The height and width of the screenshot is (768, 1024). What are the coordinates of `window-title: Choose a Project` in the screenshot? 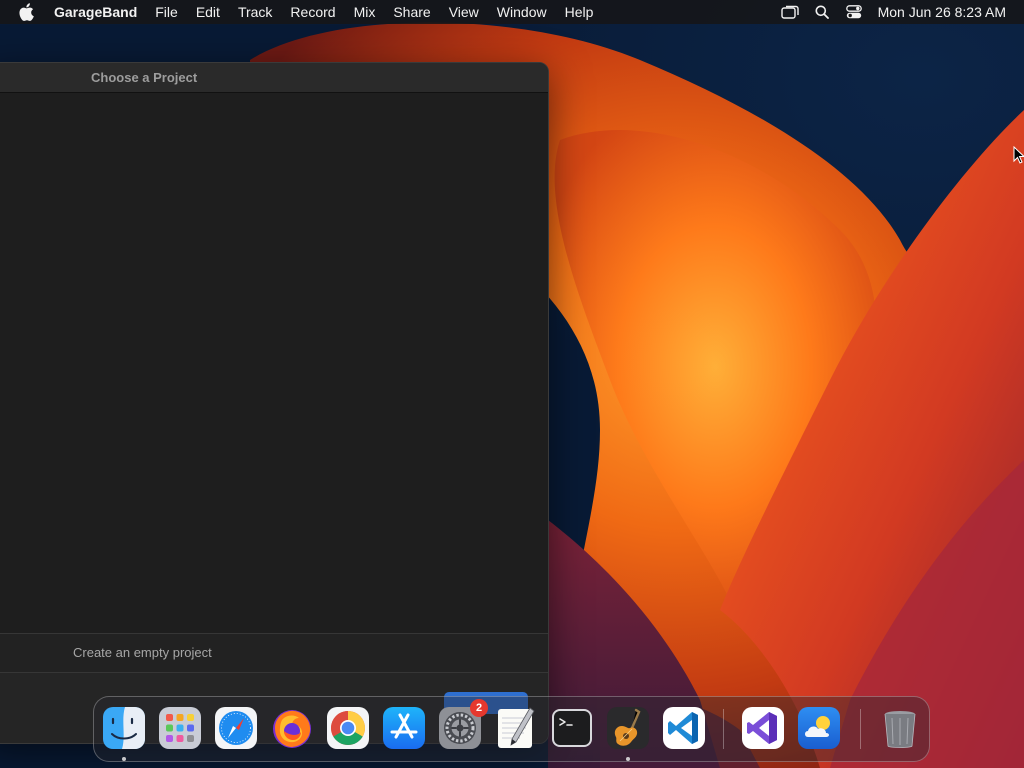 It's located at (144, 77).